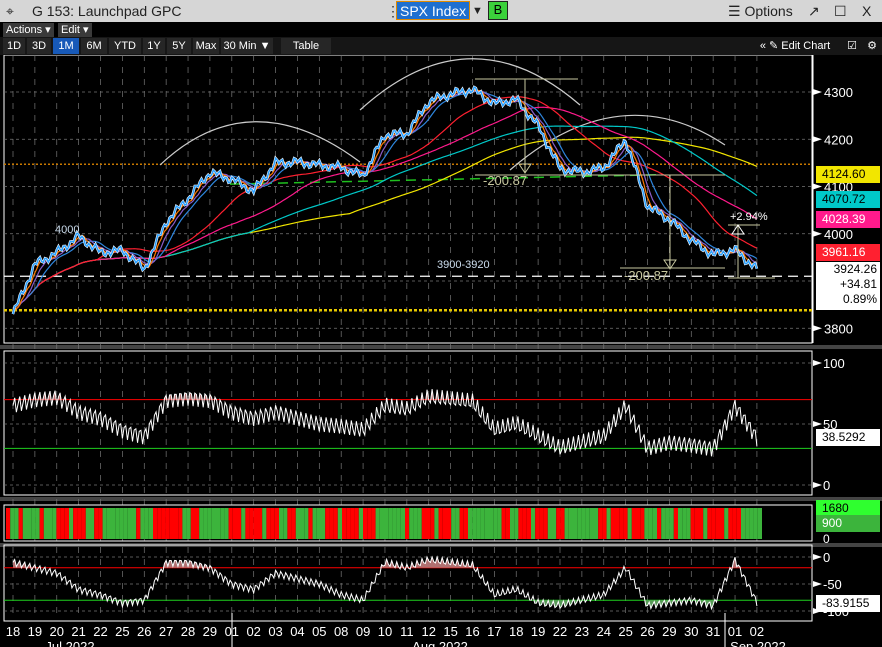 The height and width of the screenshot is (647, 882). Describe the element at coordinates (428, 631) in the screenshot. I see `x-tick-label: 12` at that location.